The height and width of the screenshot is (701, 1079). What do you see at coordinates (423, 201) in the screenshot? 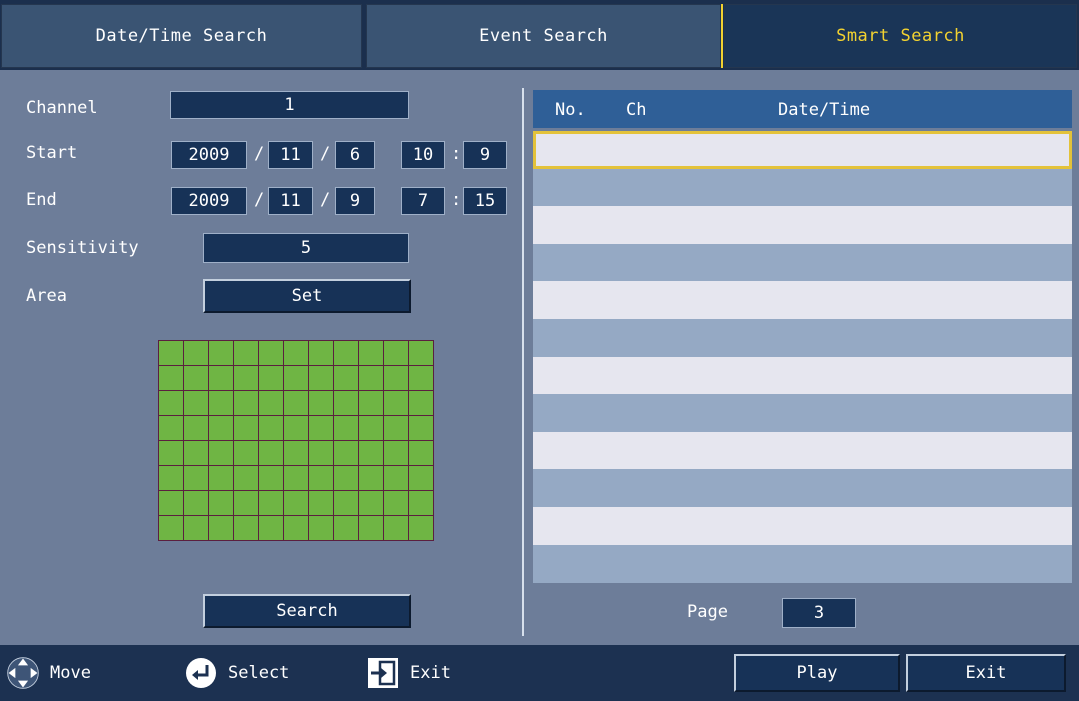
I see `end-hour-field: 7` at bounding box center [423, 201].